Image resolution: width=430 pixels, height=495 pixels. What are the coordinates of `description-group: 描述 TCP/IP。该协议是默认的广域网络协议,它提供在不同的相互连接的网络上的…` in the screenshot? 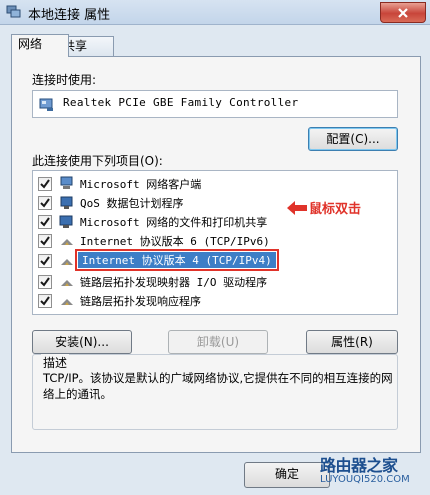 It's located at (215, 392).